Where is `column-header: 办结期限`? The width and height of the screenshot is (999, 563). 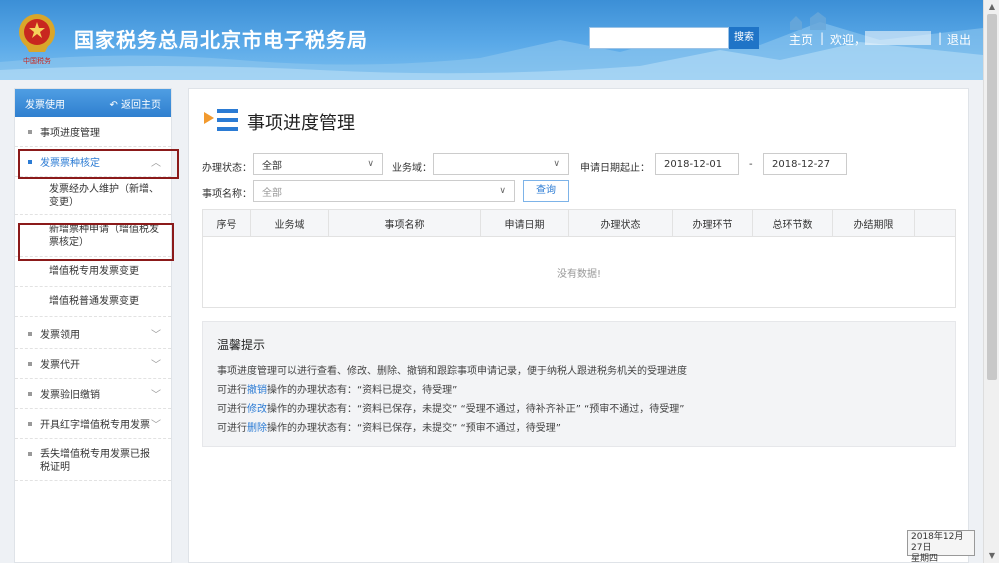
column-header: 办结期限 is located at coordinates (874, 223).